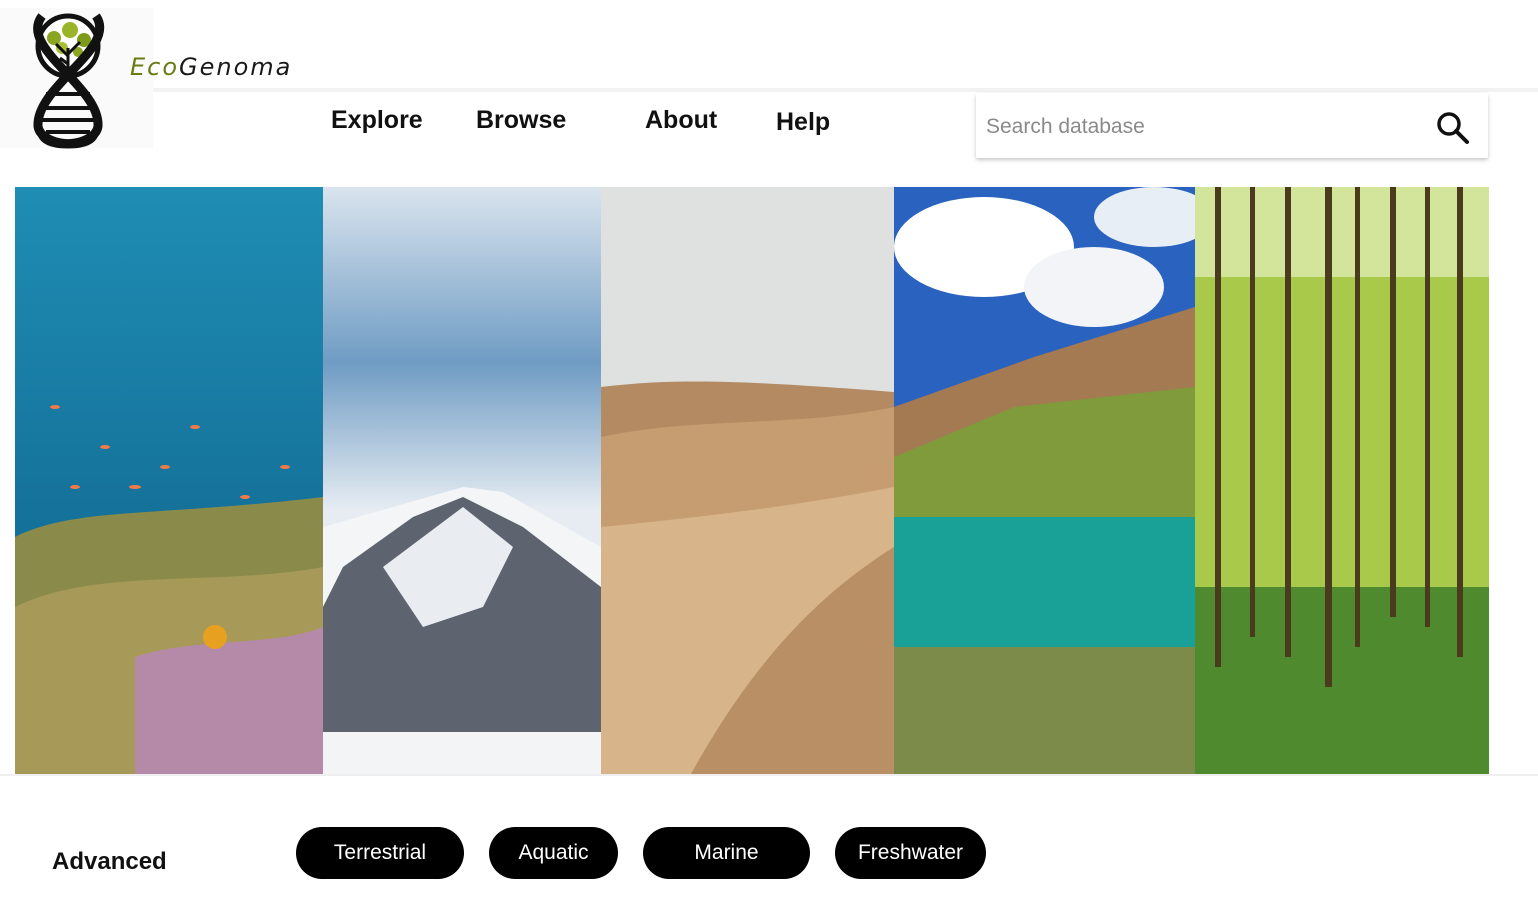 The image size is (1538, 913). Describe the element at coordinates (521, 120) in the screenshot. I see `nav-browse: Browse` at that location.